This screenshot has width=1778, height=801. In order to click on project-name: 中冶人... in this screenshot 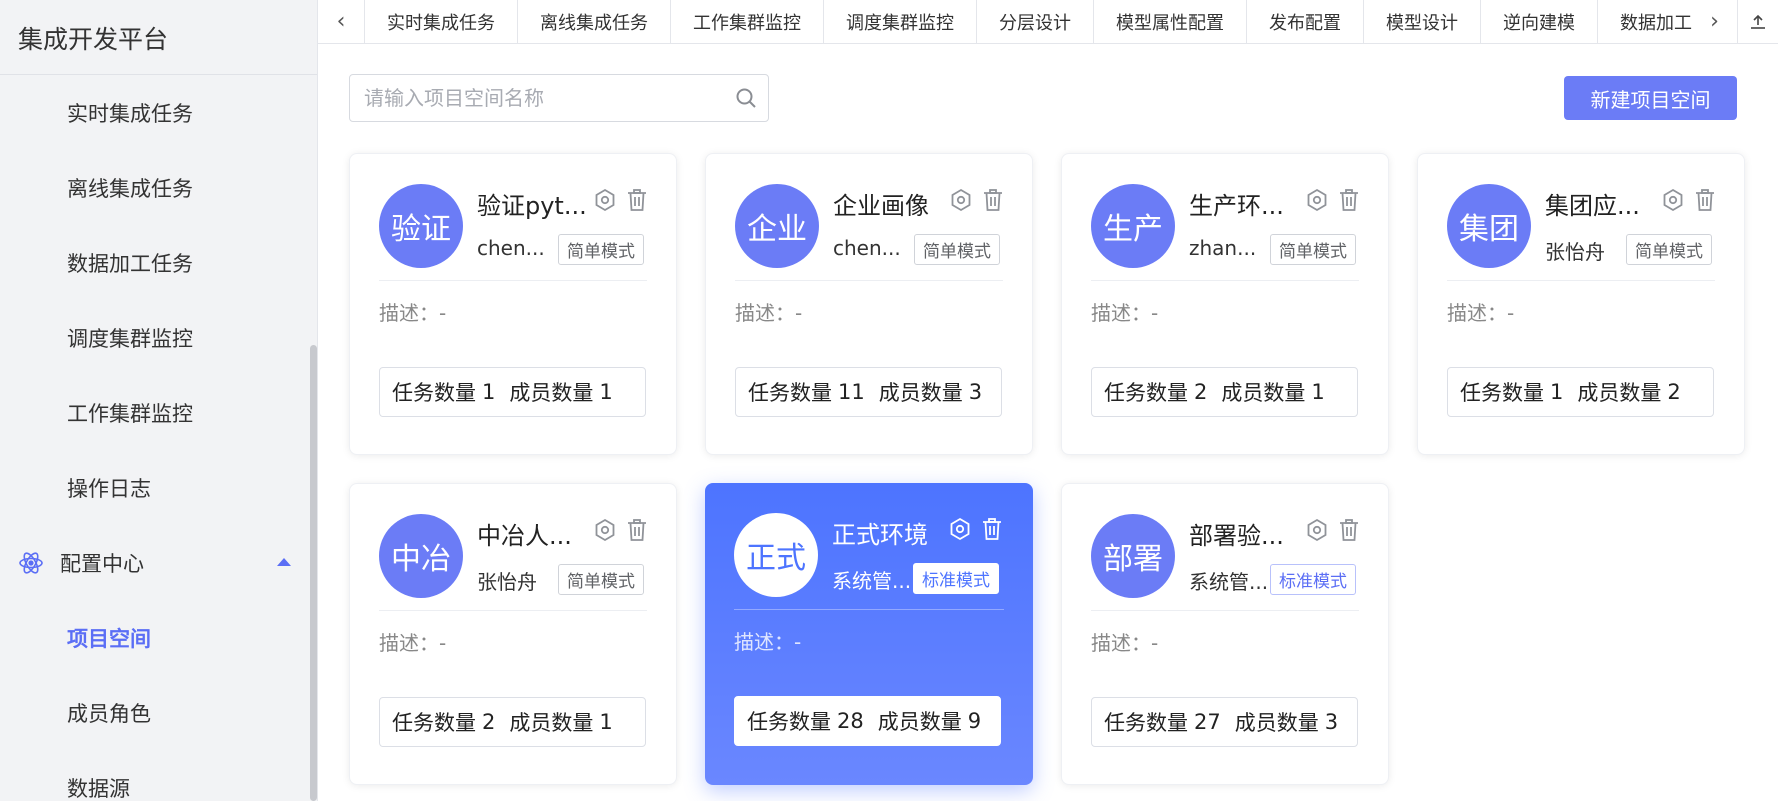, I will do `click(532, 533)`.